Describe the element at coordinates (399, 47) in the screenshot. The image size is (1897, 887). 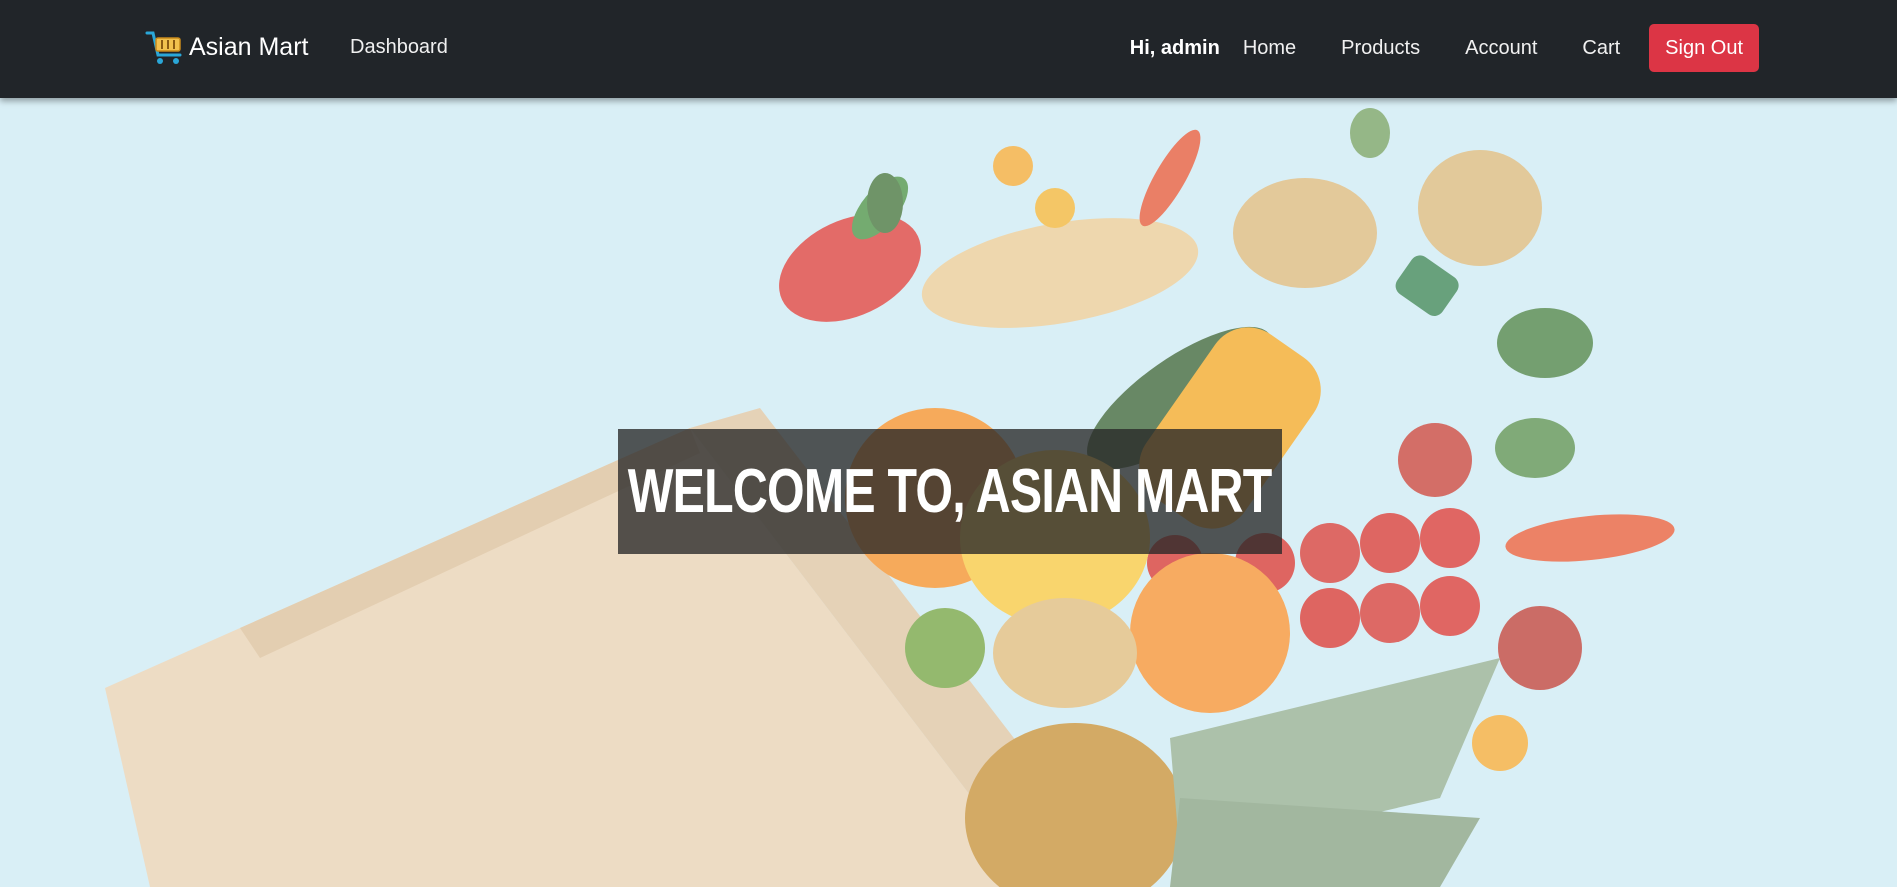
I see `nav-dashboard-link: Dashboard` at that location.